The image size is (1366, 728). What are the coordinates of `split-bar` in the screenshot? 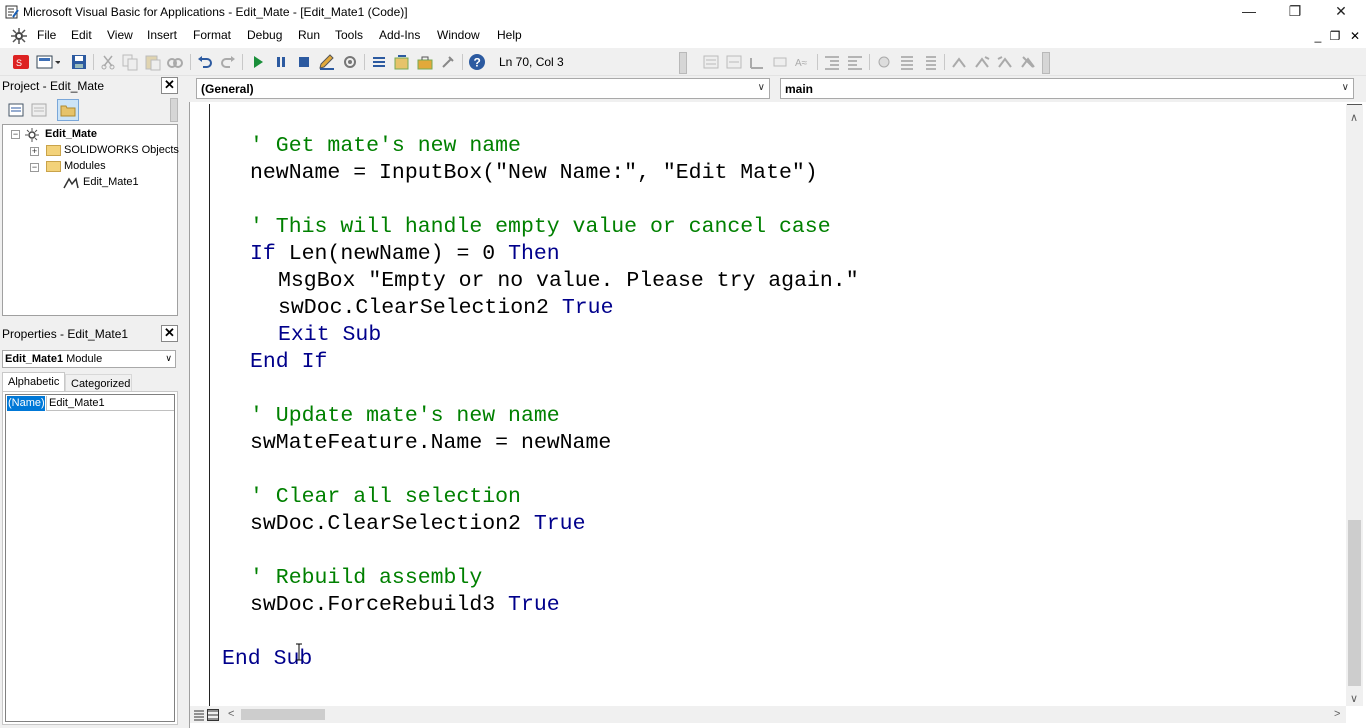 It's located at (1354, 105).